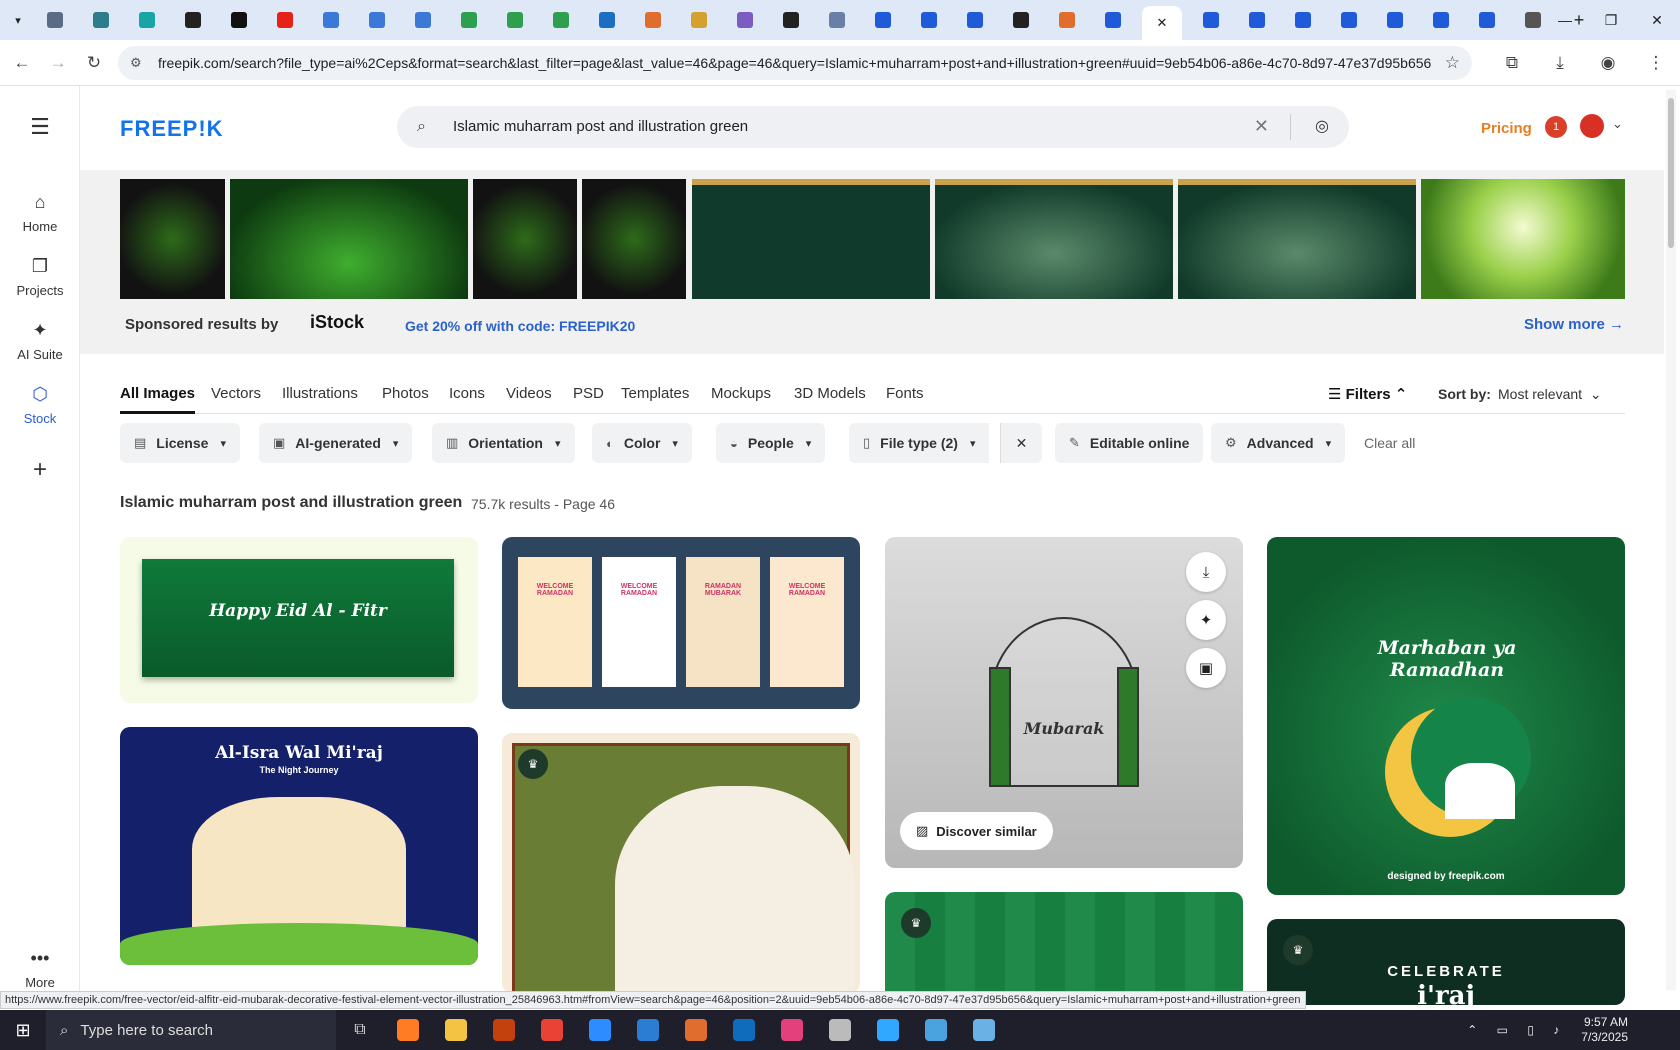 The height and width of the screenshot is (1050, 1680). I want to click on tab-illustrations: Illustrations, so click(320, 393).